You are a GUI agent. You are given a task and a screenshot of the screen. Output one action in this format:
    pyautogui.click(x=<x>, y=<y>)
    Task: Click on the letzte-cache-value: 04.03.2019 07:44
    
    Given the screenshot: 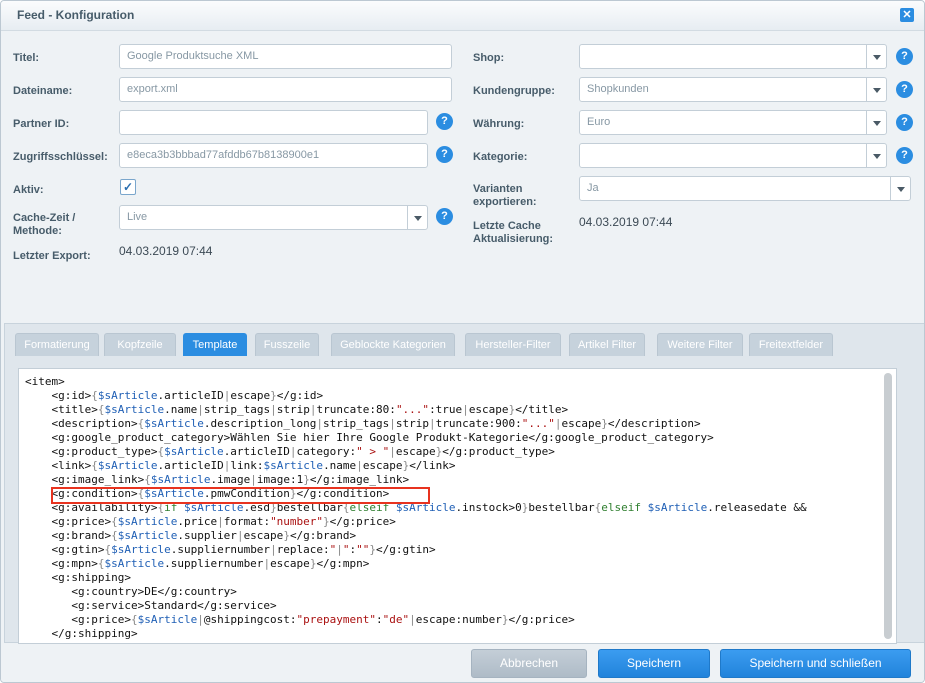 What is the action you would take?
    pyautogui.click(x=626, y=222)
    